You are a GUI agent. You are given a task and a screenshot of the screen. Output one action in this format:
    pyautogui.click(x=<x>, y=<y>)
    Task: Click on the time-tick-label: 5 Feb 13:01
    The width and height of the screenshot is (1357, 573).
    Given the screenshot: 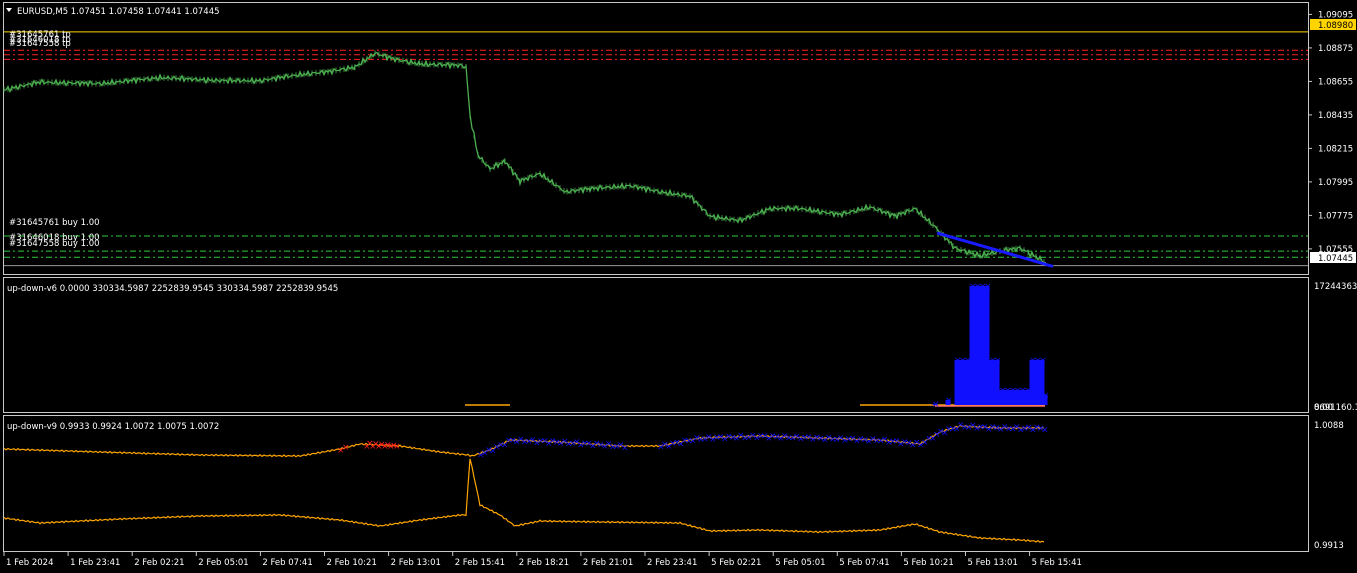 What is the action you would take?
    pyautogui.click(x=993, y=563)
    